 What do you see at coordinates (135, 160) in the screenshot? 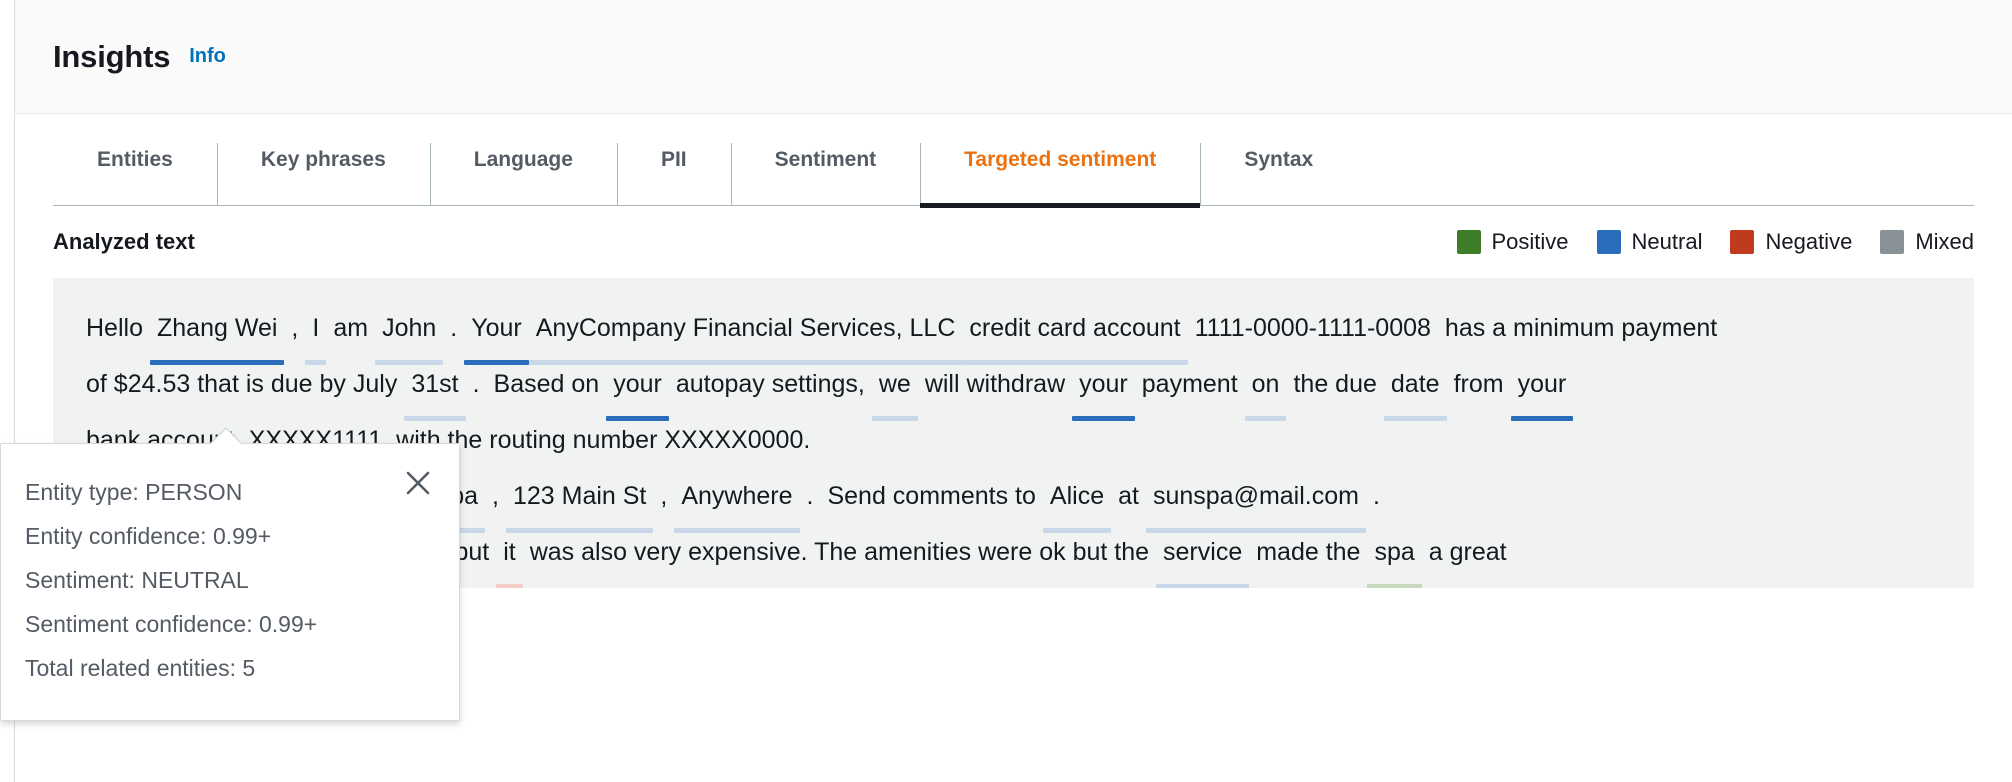
I see `tab-entities: Entities` at bounding box center [135, 160].